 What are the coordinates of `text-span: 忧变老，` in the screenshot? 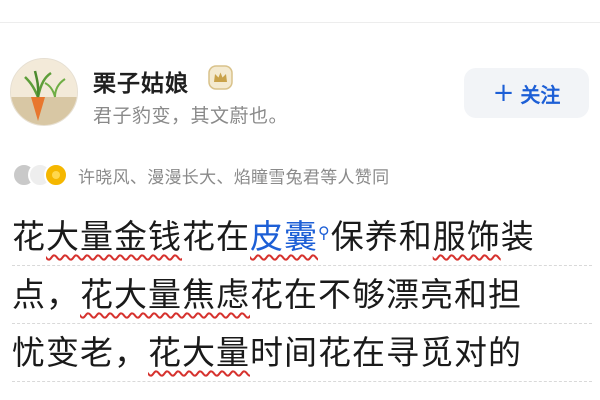 It's located at (80, 352).